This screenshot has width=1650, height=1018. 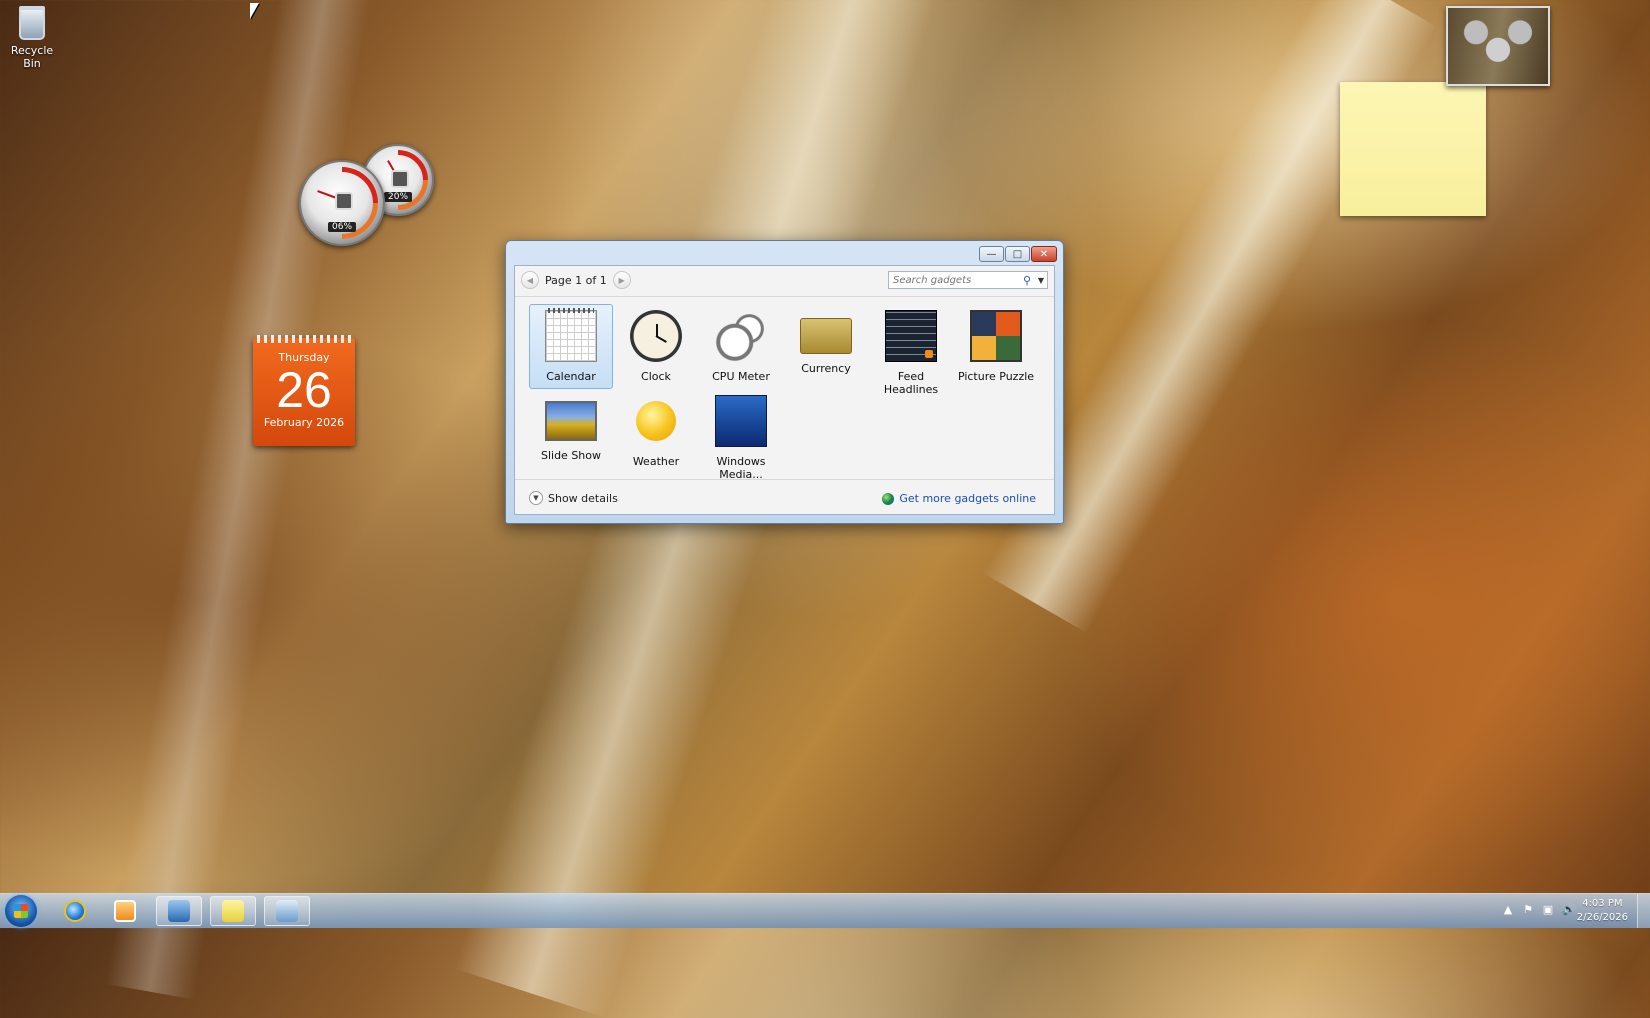 I want to click on search-dropdown-icon: ▼, so click(x=1041, y=280).